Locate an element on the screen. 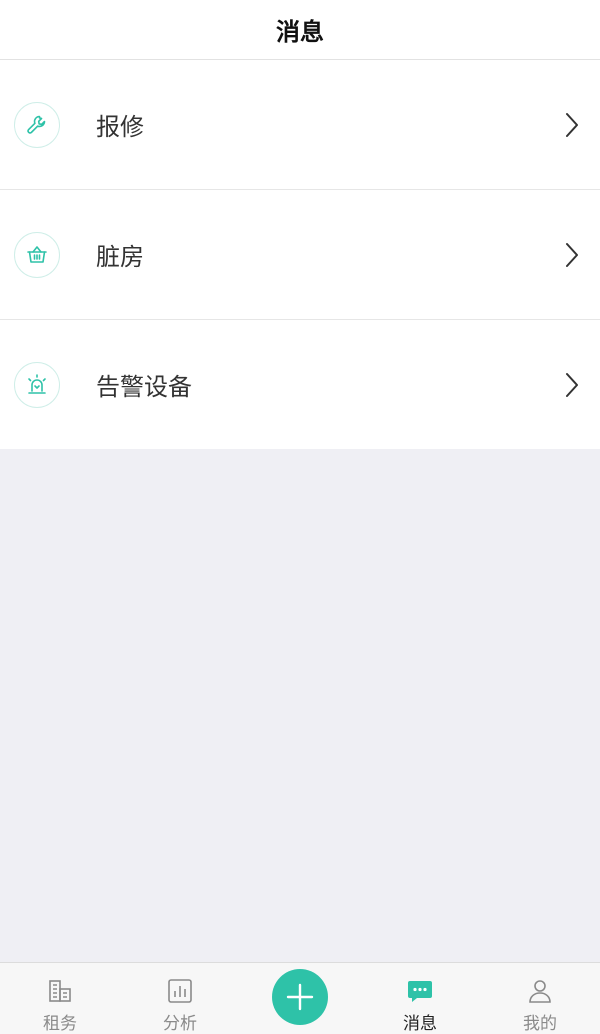  message-item-label: 告警设备 is located at coordinates (144, 387).